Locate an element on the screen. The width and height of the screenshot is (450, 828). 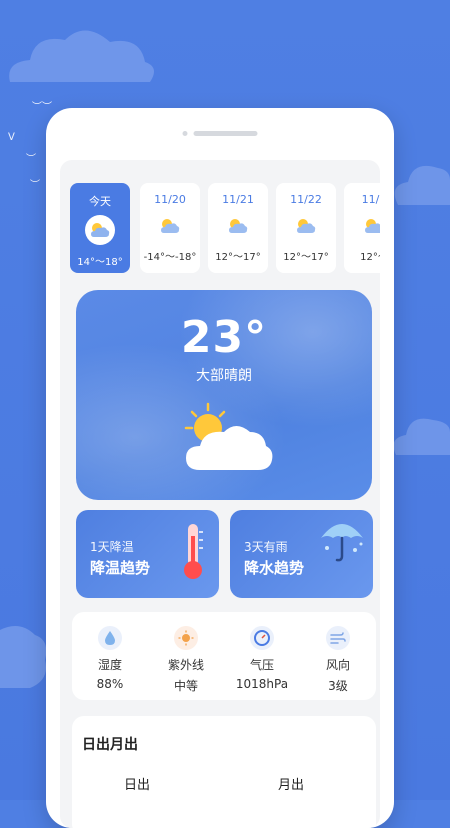
sunrise-label: 日出 is located at coordinates (137, 785).